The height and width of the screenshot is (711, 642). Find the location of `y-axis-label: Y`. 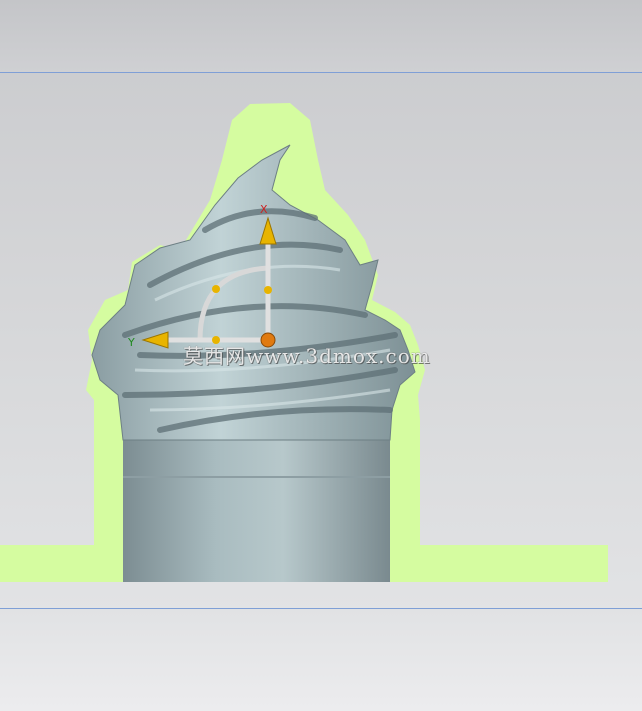

y-axis-label: Y is located at coordinates (131, 342).